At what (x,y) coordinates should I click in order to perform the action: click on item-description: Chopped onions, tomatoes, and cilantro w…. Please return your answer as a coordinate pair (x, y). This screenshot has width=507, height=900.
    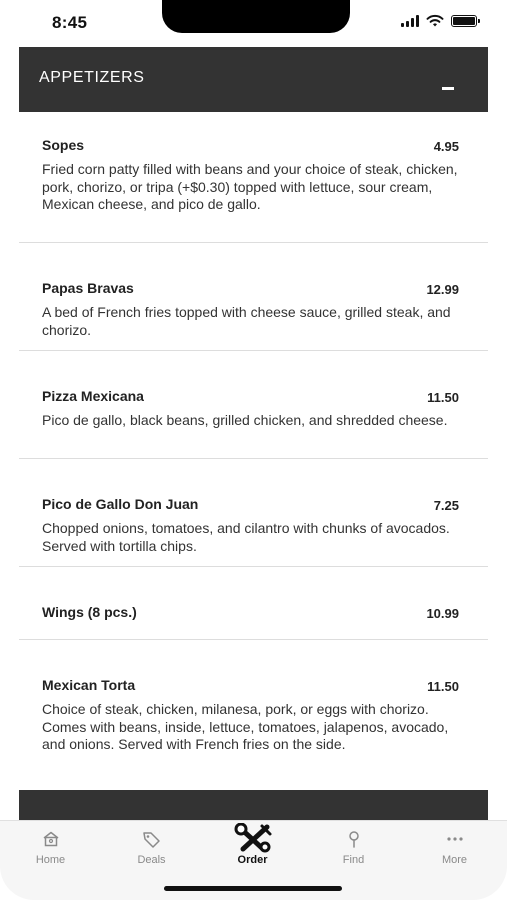
    Looking at the image, I should click on (246, 537).